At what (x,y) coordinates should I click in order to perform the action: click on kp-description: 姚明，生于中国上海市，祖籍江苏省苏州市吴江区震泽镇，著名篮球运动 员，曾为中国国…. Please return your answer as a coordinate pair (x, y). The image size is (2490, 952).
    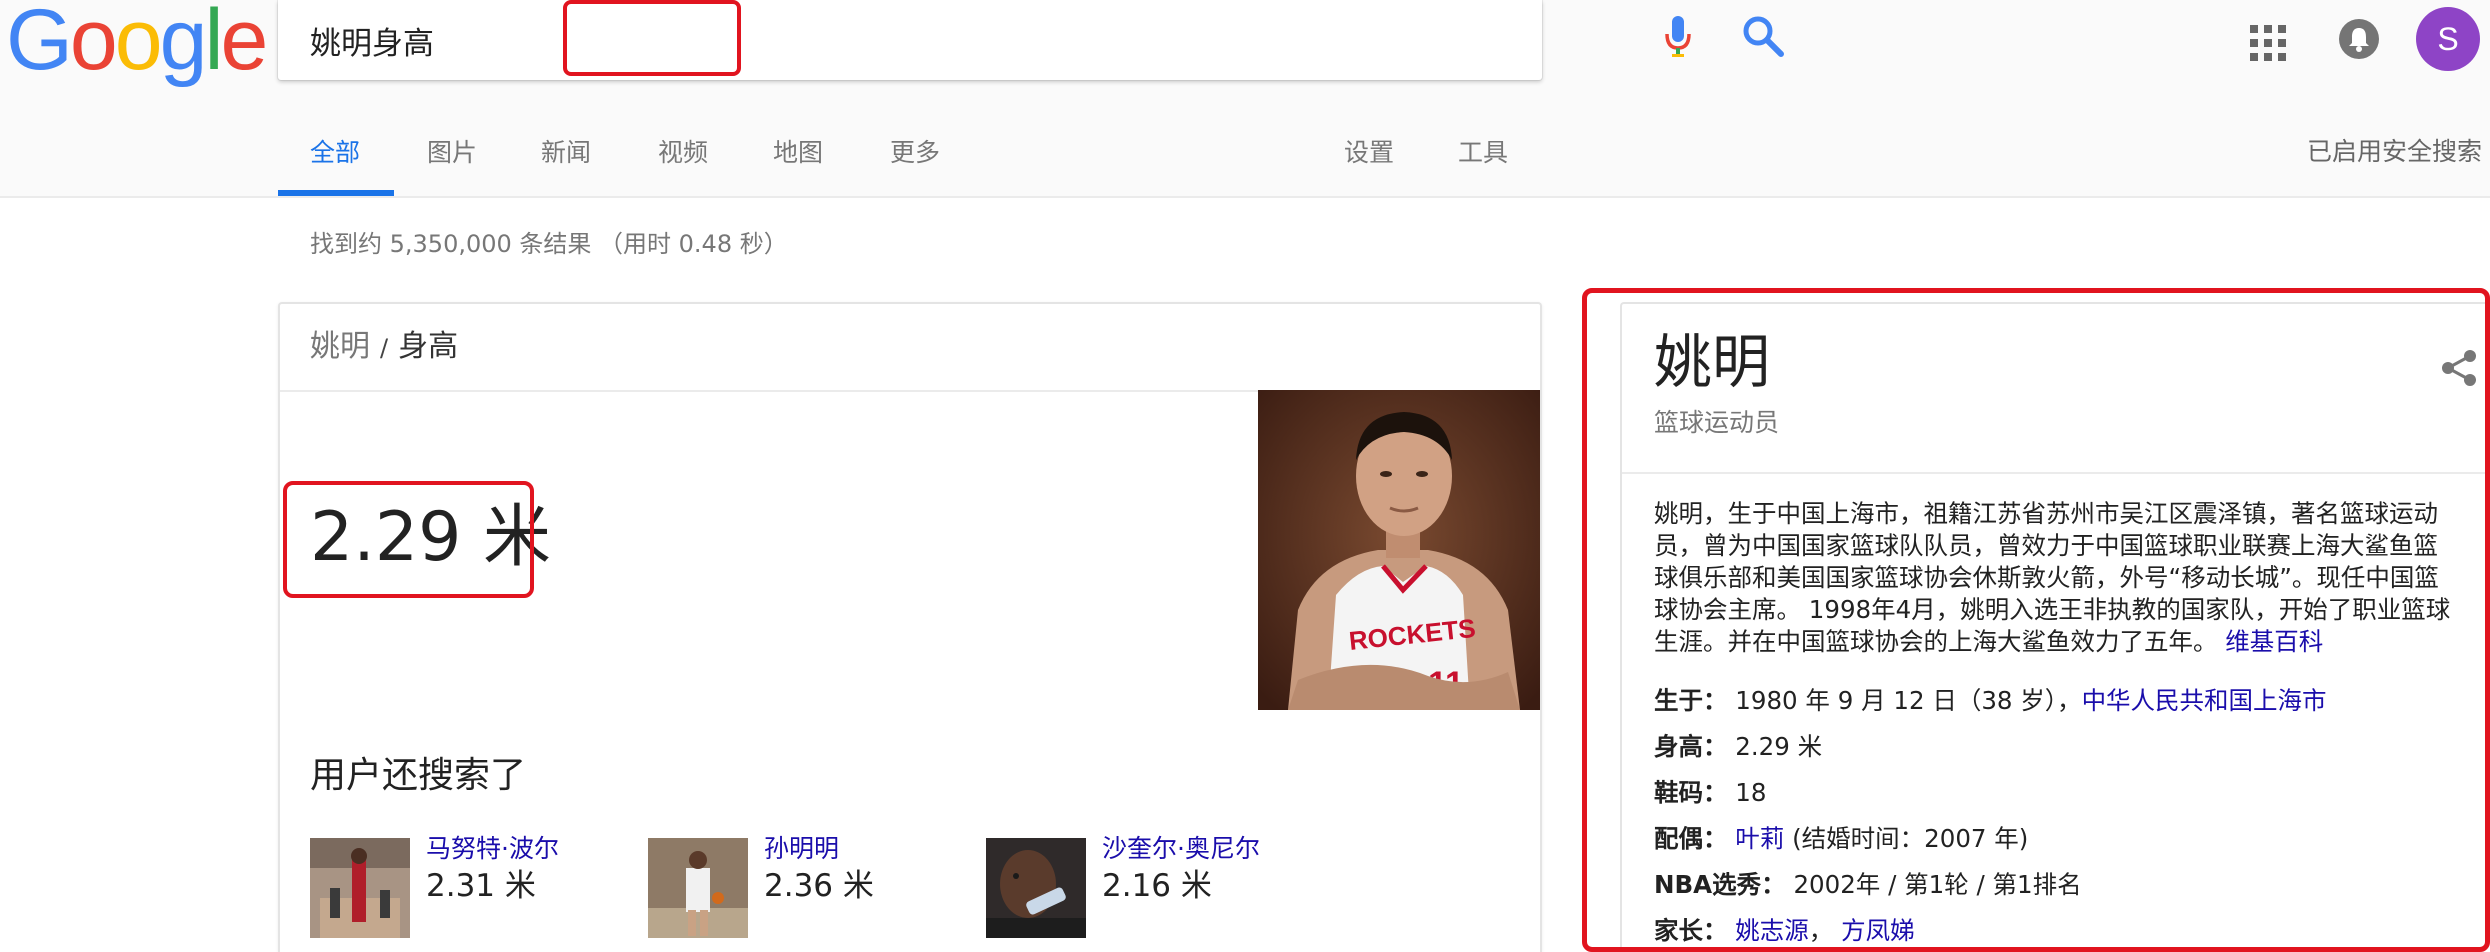
    Looking at the image, I should click on (2072, 578).